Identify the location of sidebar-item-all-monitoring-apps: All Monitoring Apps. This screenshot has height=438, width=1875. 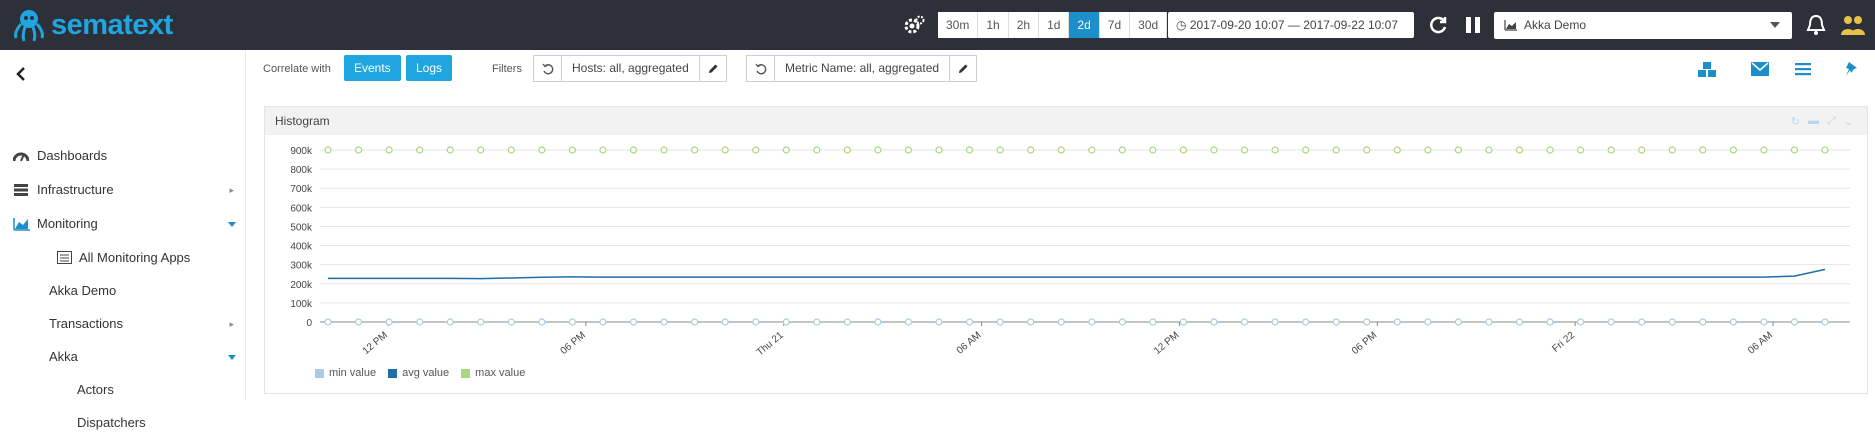
(123, 258).